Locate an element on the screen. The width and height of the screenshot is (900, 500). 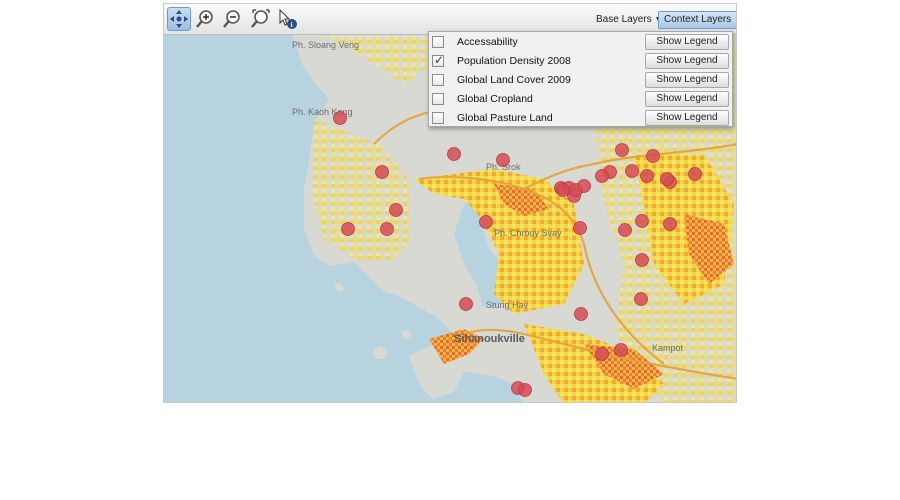
zoom-extent-icon is located at coordinates (260, 18).